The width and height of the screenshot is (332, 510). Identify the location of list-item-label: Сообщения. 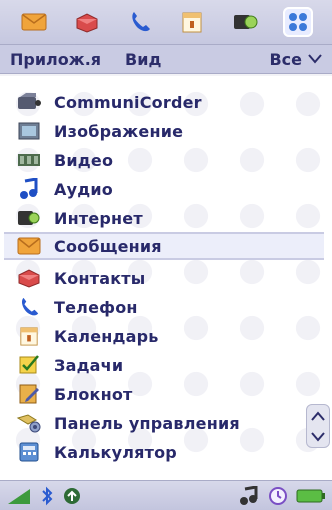
(108, 246).